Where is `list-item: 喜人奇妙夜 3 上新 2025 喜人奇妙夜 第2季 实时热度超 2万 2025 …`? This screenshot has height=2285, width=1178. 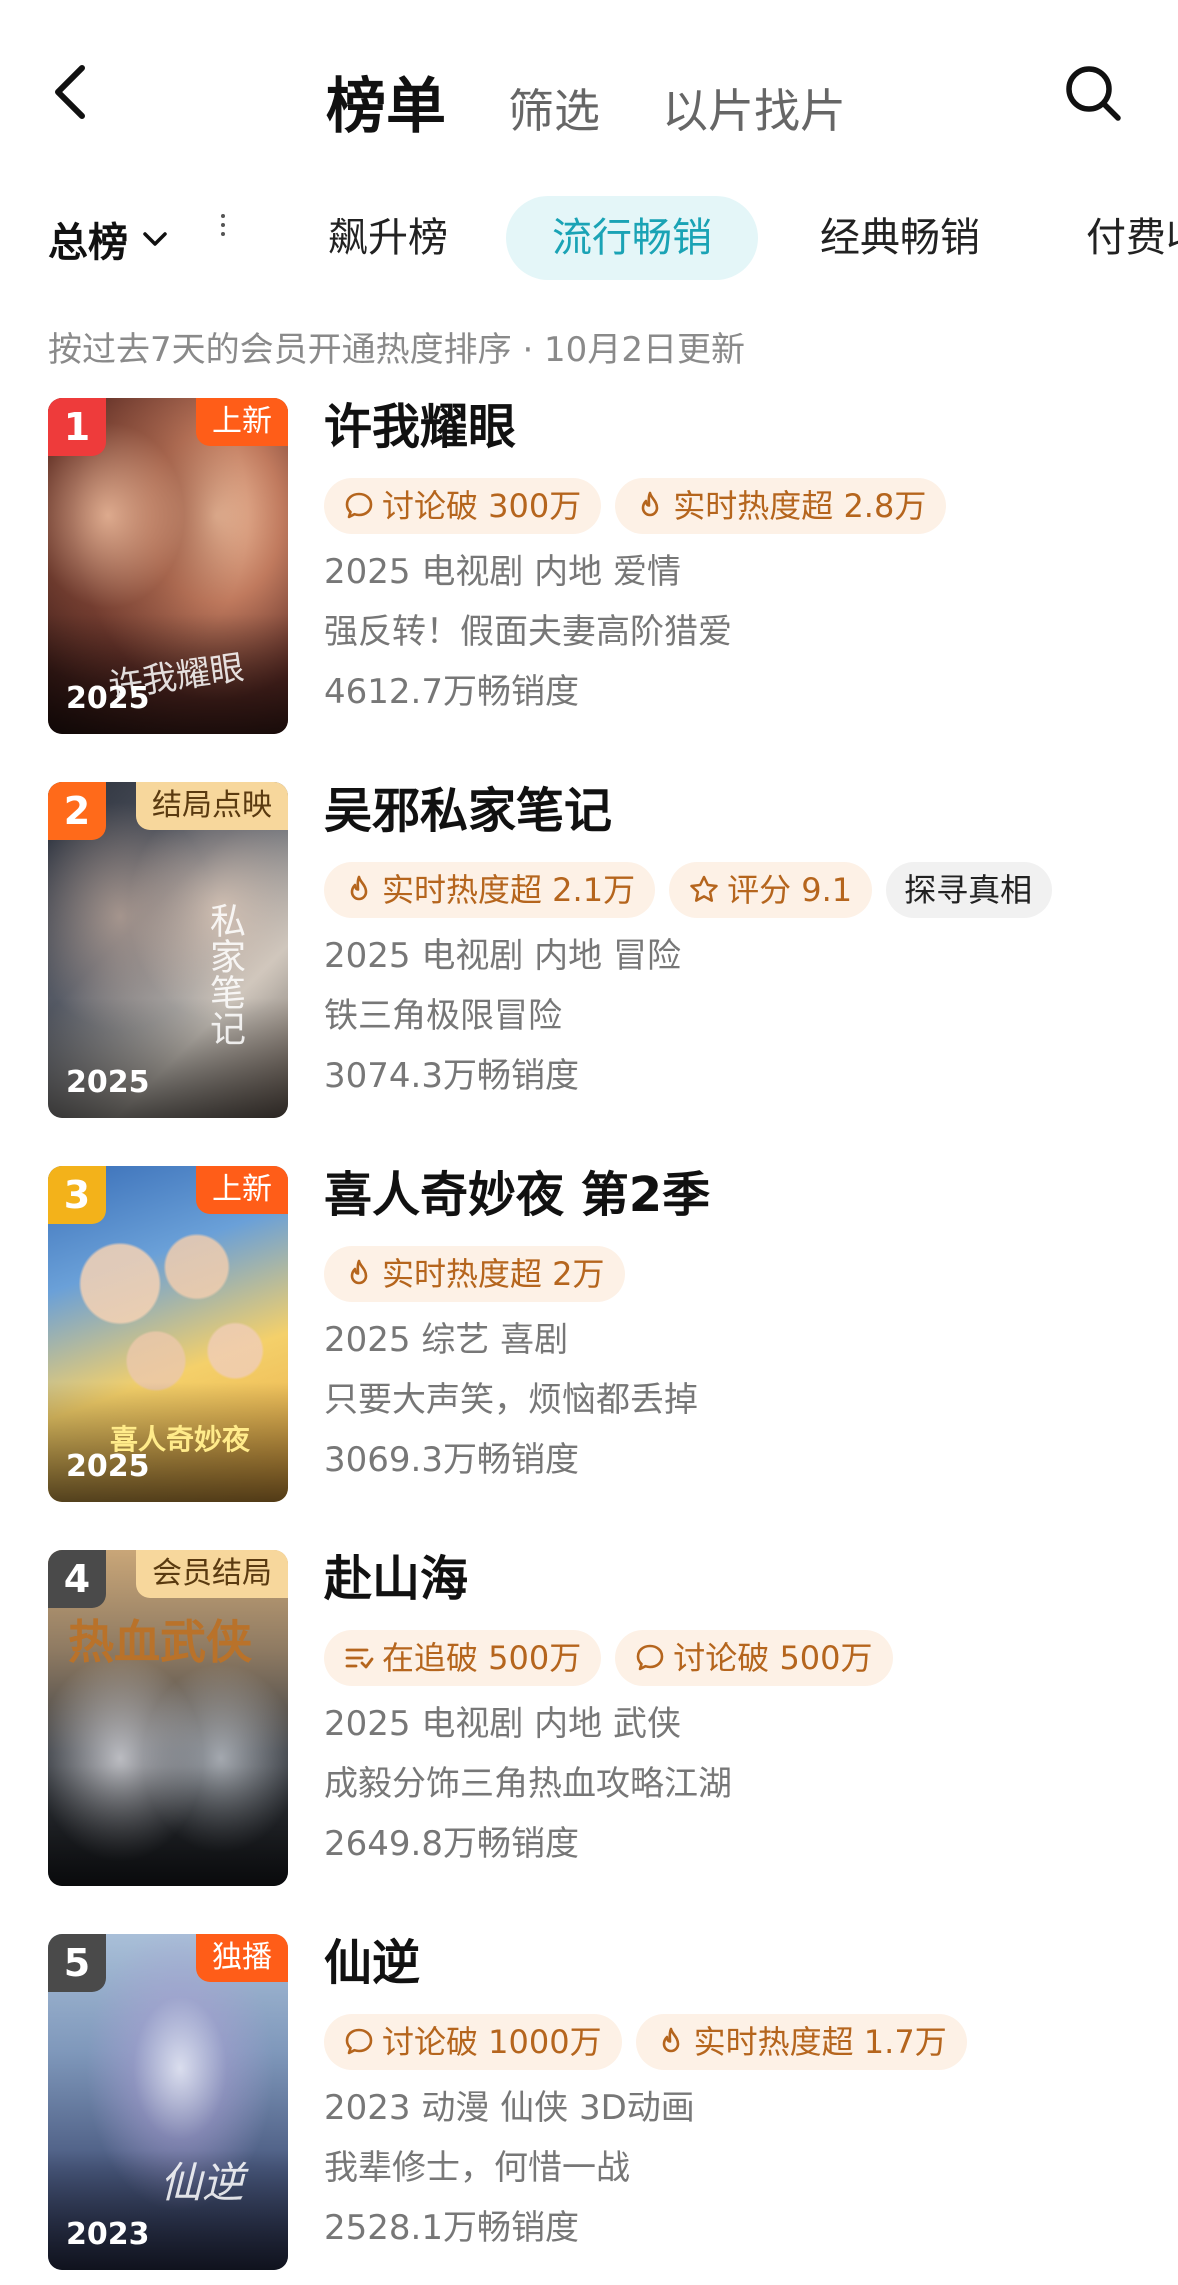 list-item: 喜人奇妙夜 3 上新 2025 喜人奇妙夜 第2季 实时热度超 2万 2025 … is located at coordinates (589, 1334).